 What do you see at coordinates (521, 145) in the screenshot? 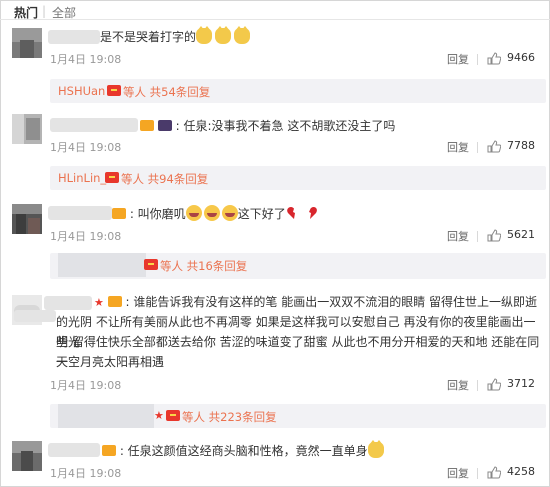
I see `like-count: 7788` at bounding box center [521, 145].